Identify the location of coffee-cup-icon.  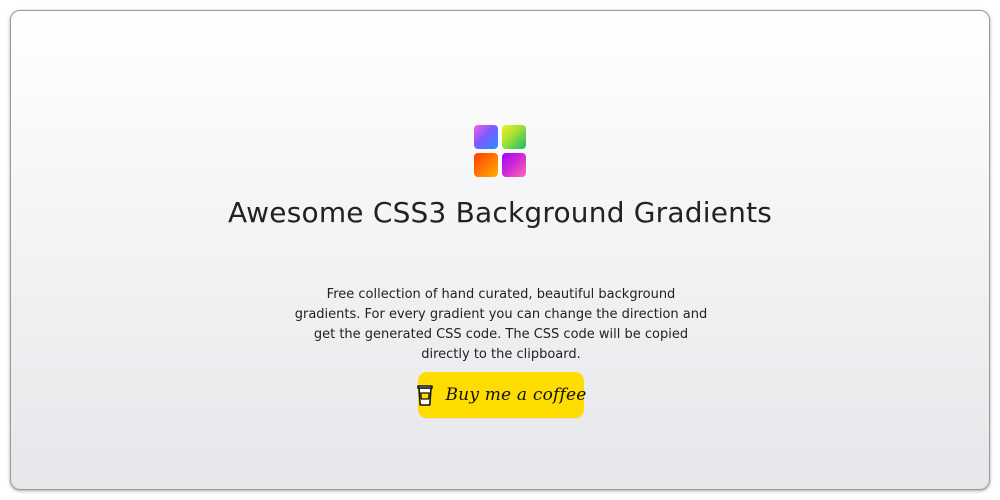
(425, 395).